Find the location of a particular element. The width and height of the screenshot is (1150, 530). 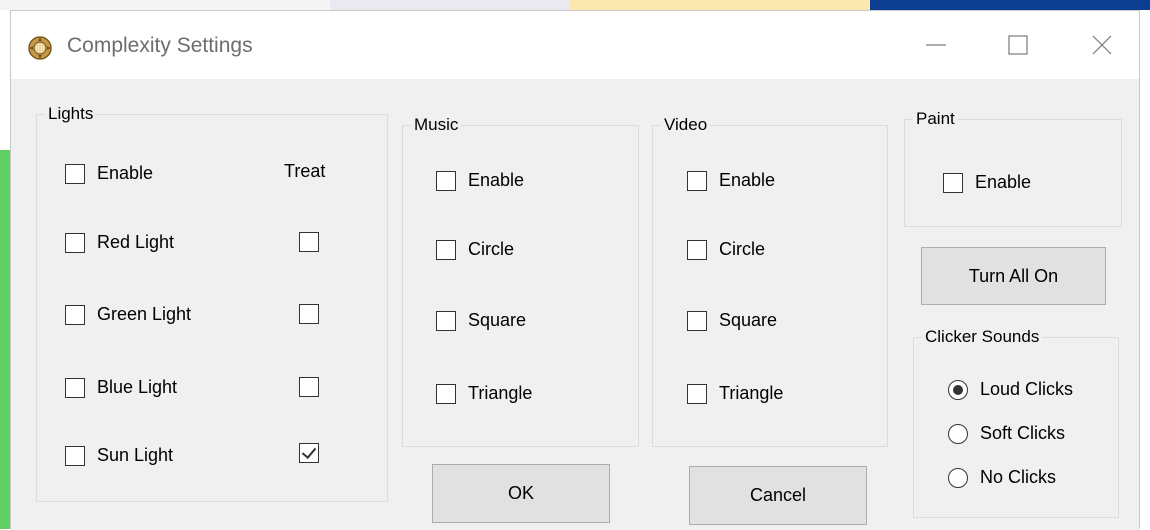

close-icon is located at coordinates (1102, 45).